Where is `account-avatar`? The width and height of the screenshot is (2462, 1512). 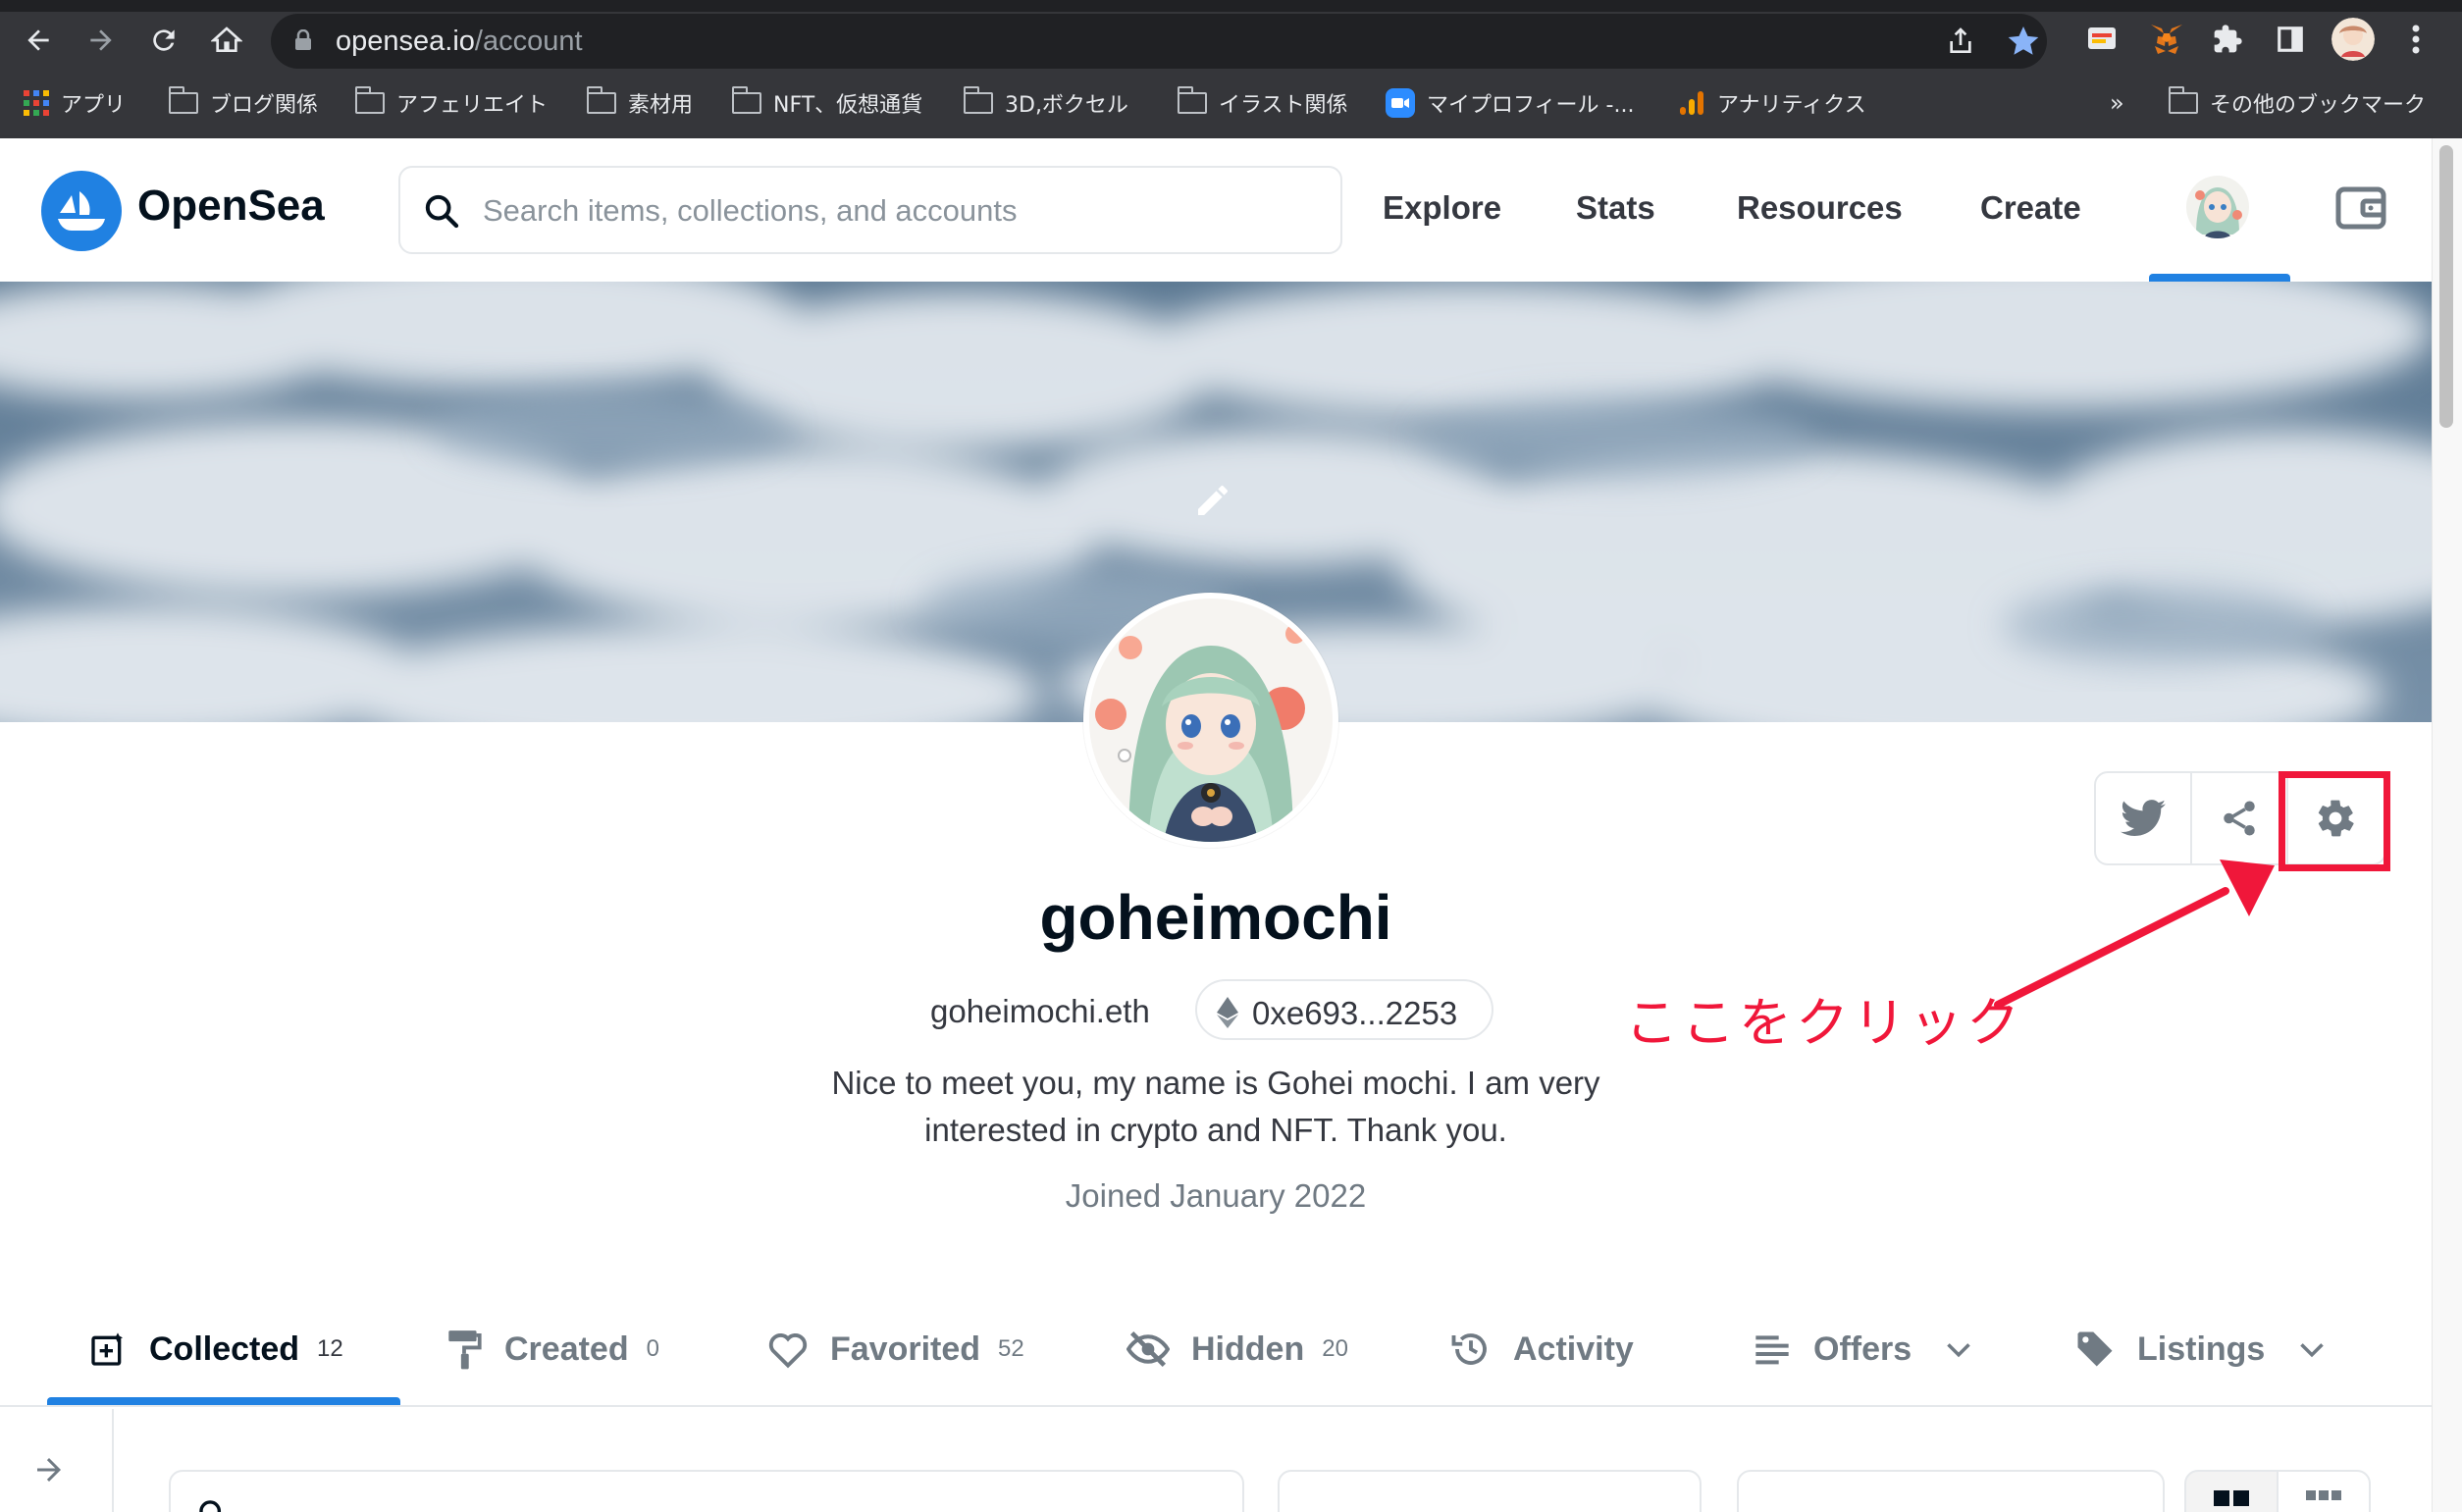
account-avatar is located at coordinates (2217, 207).